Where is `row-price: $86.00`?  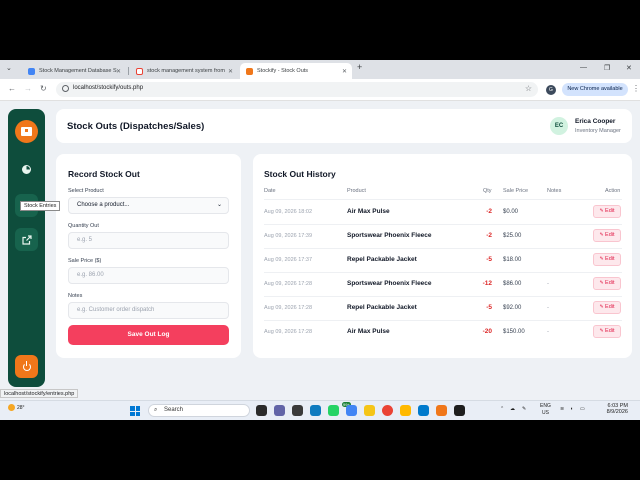
row-price: $86.00 is located at coordinates (512, 284).